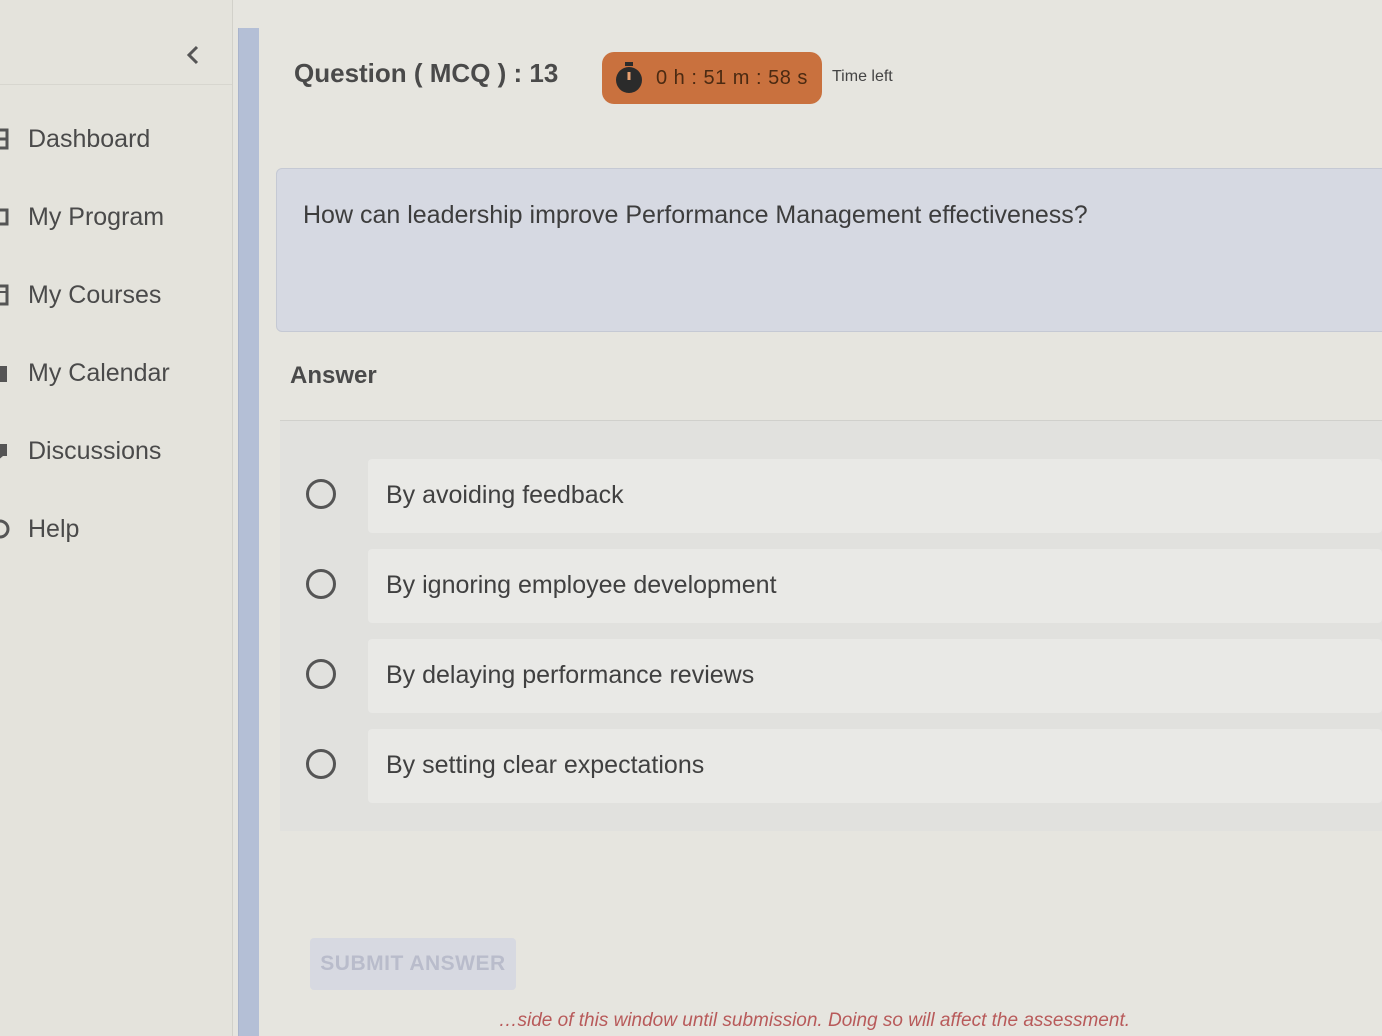 The width and height of the screenshot is (1382, 1036). What do you see at coordinates (629, 78) in the screenshot?
I see `stopwatch-icon` at bounding box center [629, 78].